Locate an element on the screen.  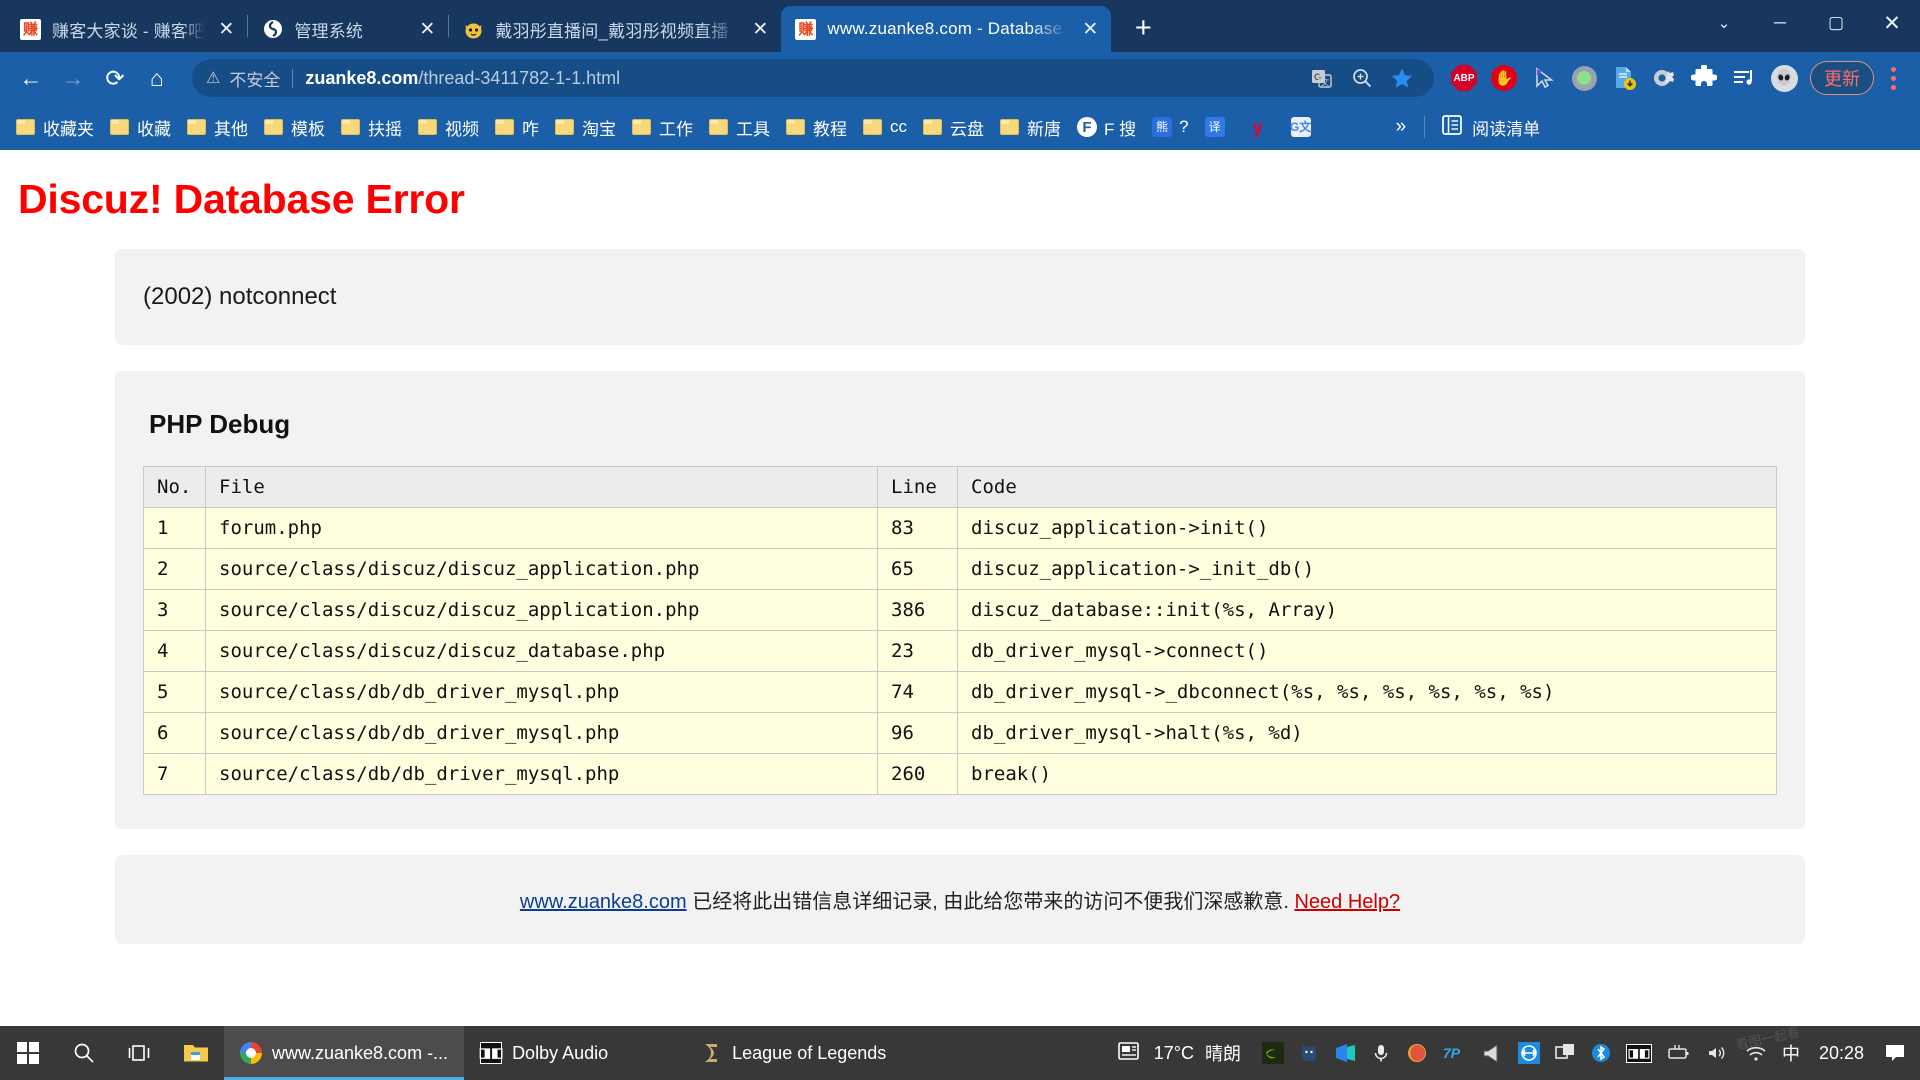
clock: 20:28 is located at coordinates (1841, 1053).